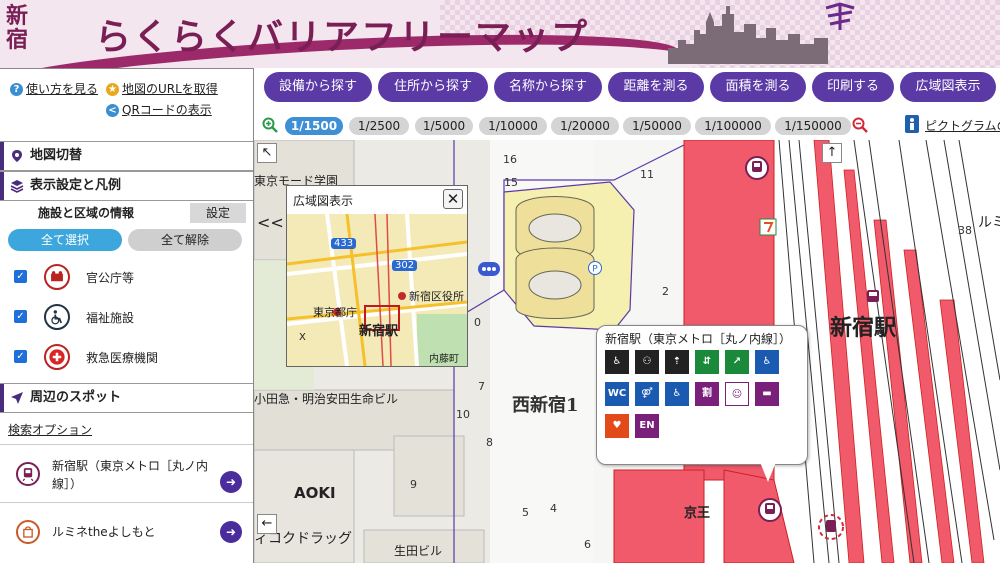 The image size is (1000, 563). Describe the element at coordinates (758, 87) in the screenshot. I see `measure-area-button: 面積を測る` at that location.